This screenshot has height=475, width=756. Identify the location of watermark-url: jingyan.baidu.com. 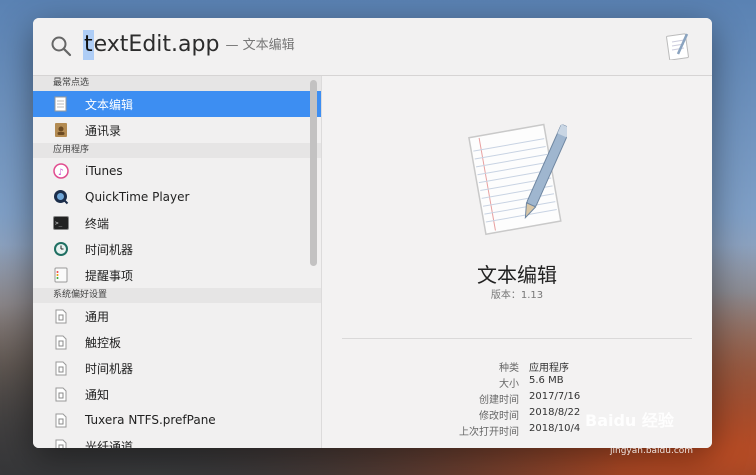
(652, 451).